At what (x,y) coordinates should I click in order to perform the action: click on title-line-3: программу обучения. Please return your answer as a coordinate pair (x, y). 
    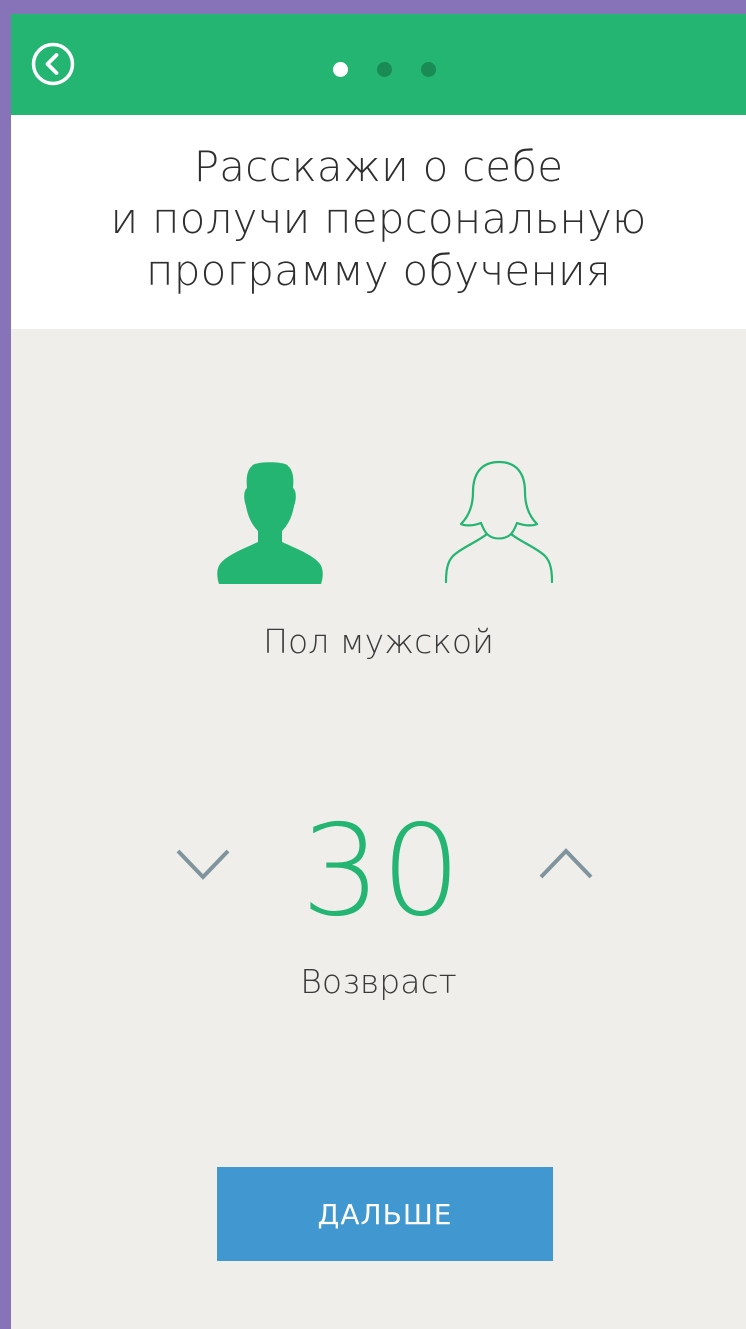
    Looking at the image, I should click on (378, 270).